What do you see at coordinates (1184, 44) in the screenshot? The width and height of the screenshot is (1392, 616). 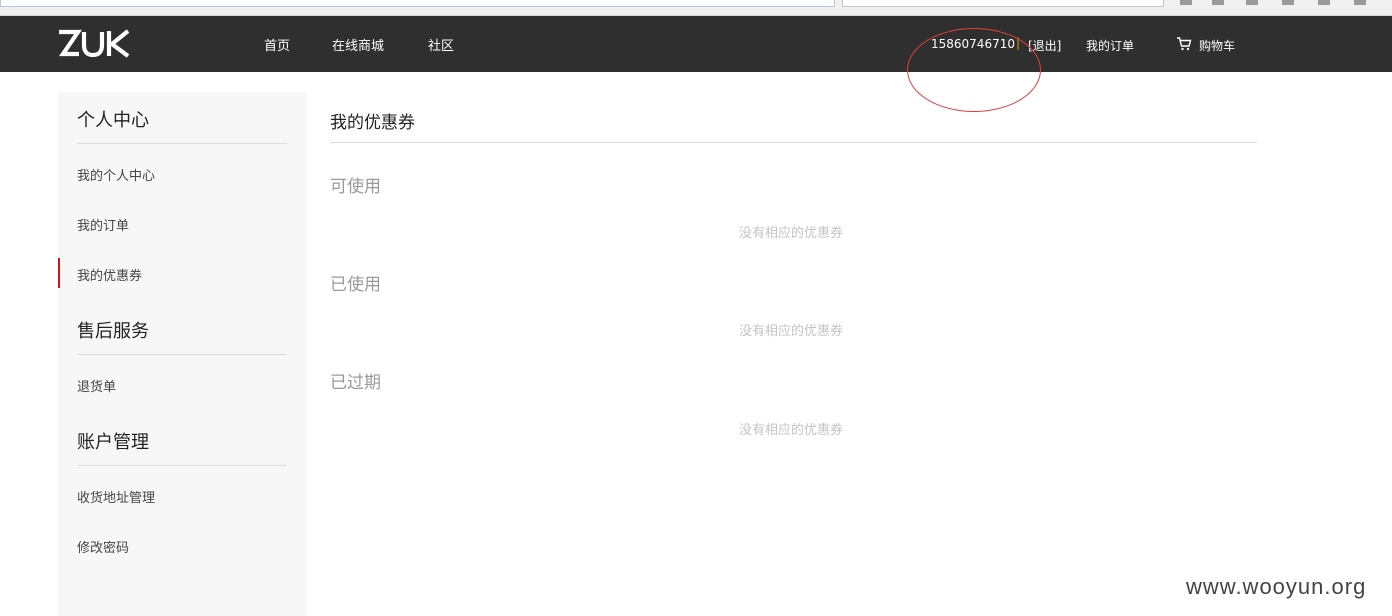 I see `cart-icon` at bounding box center [1184, 44].